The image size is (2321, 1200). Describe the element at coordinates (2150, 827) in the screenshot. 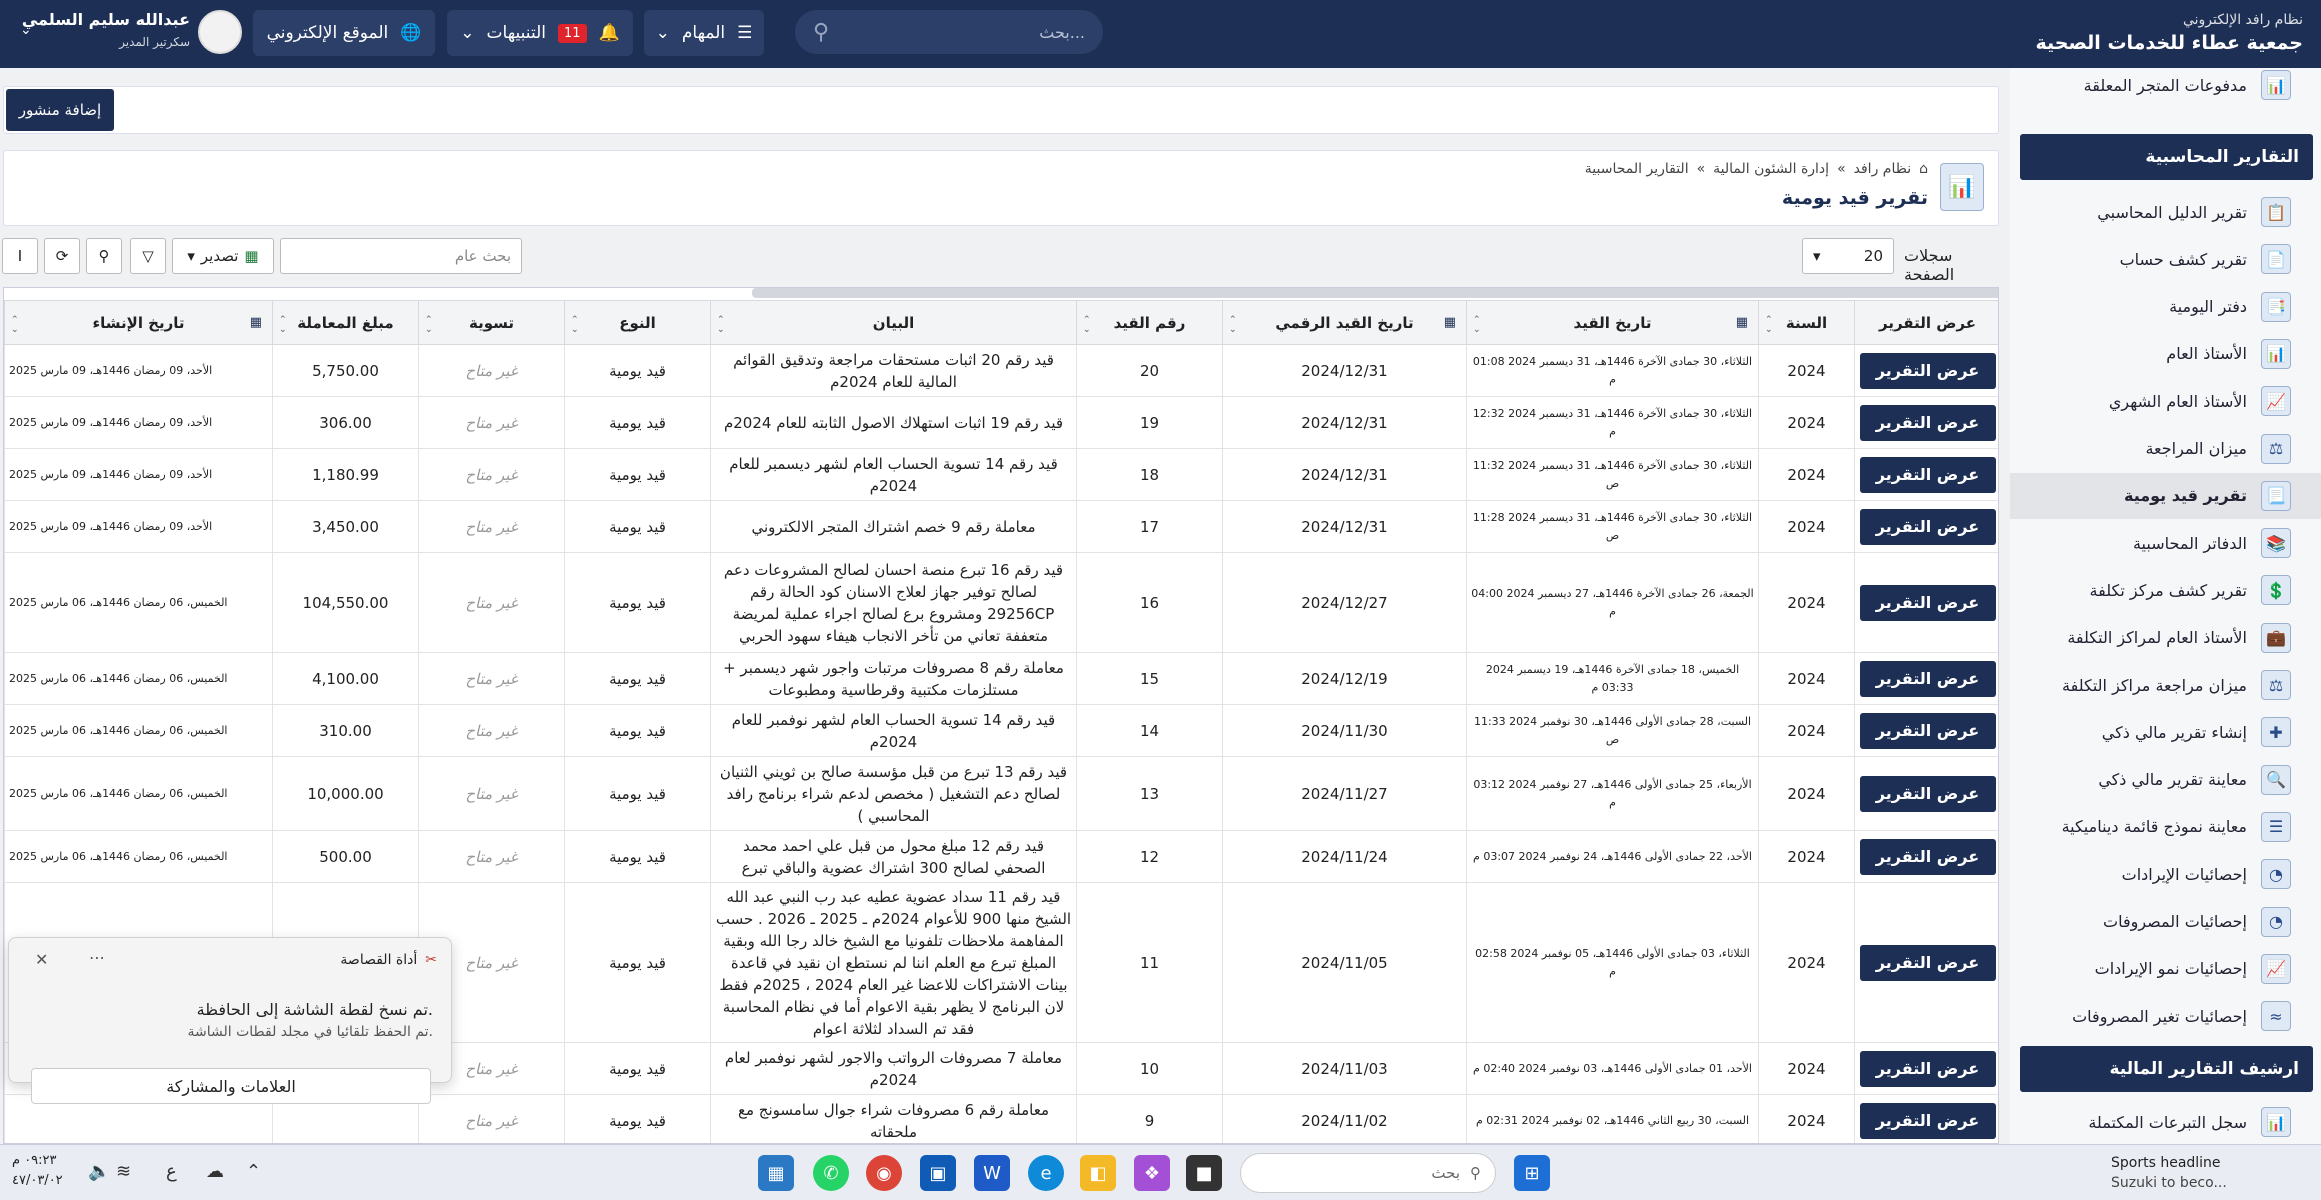

I see `sidebar-item: معاينة نموذج قائمة ديناميكية ☰` at that location.